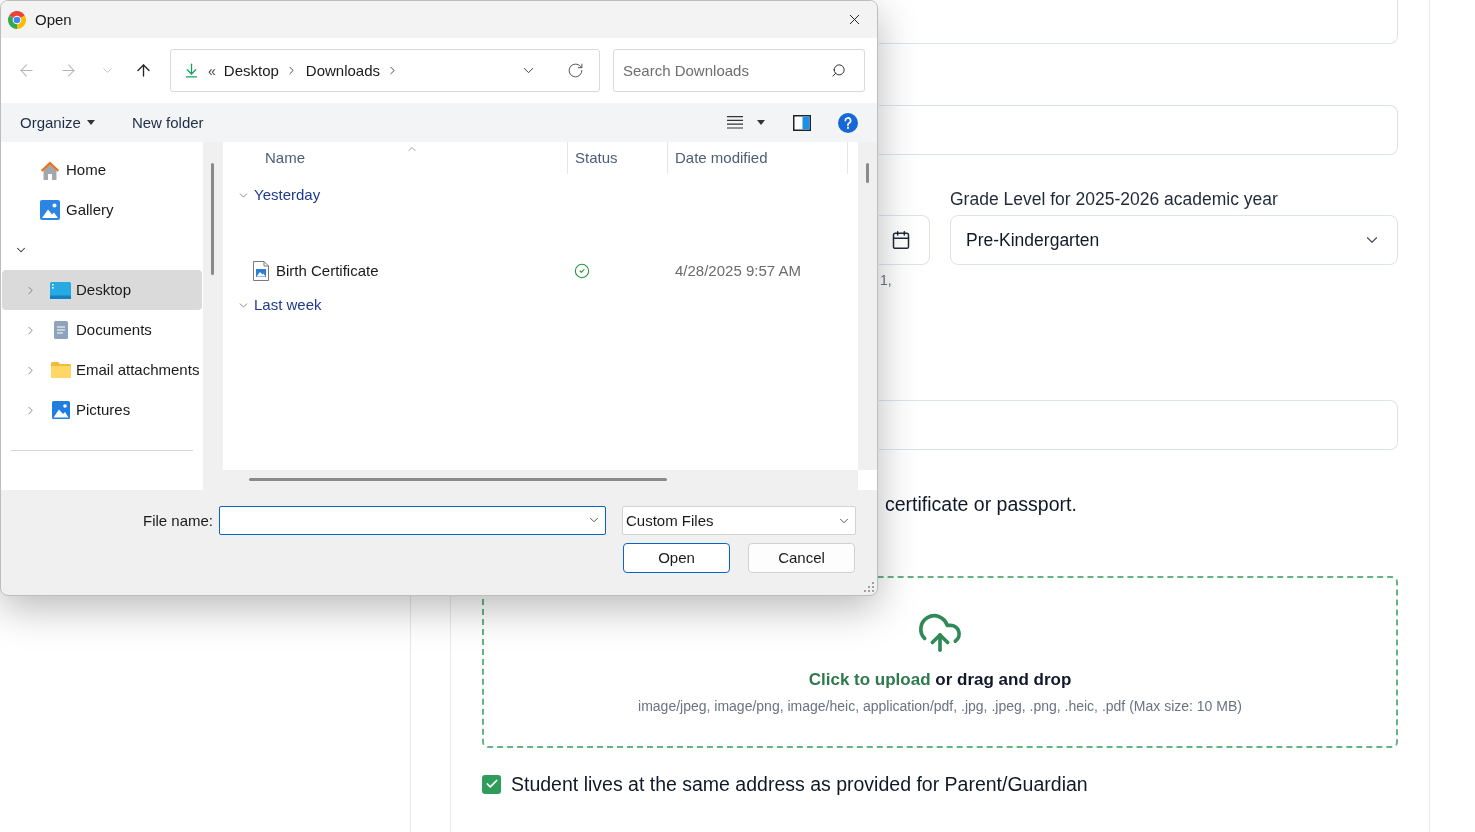 The image size is (1475, 832). I want to click on document-hint-text: certificate or passport., so click(981, 504).